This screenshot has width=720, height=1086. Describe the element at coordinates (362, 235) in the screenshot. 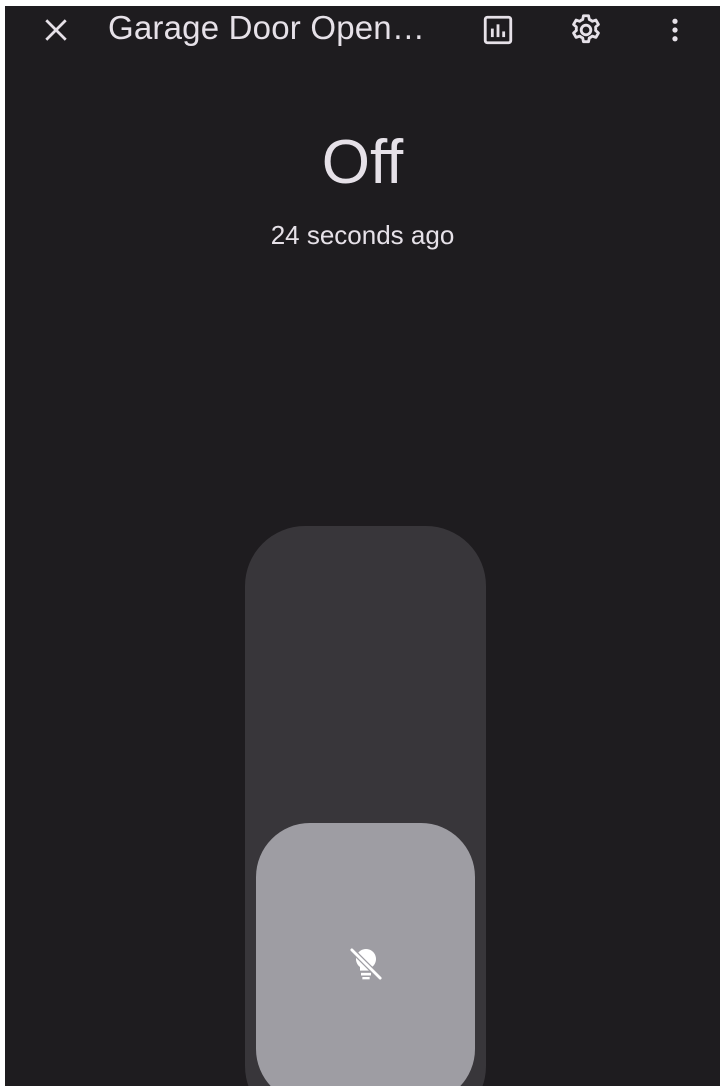

I see `last-changed-time: 24 seconds ago` at that location.